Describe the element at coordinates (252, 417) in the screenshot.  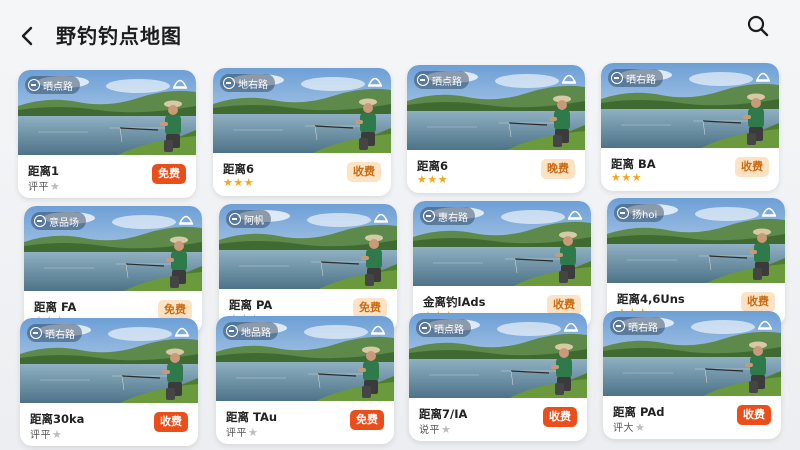
I see `distance-title: 距离 TAu` at that location.